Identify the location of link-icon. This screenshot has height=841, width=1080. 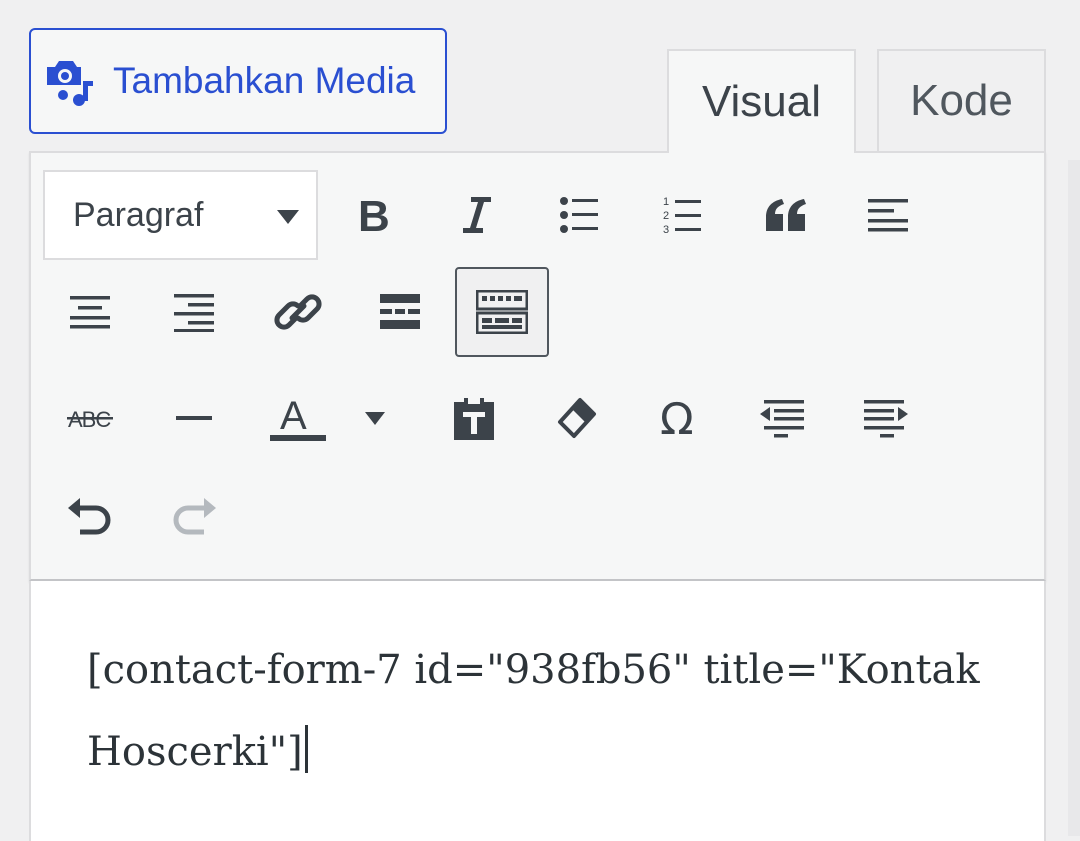
(298, 312).